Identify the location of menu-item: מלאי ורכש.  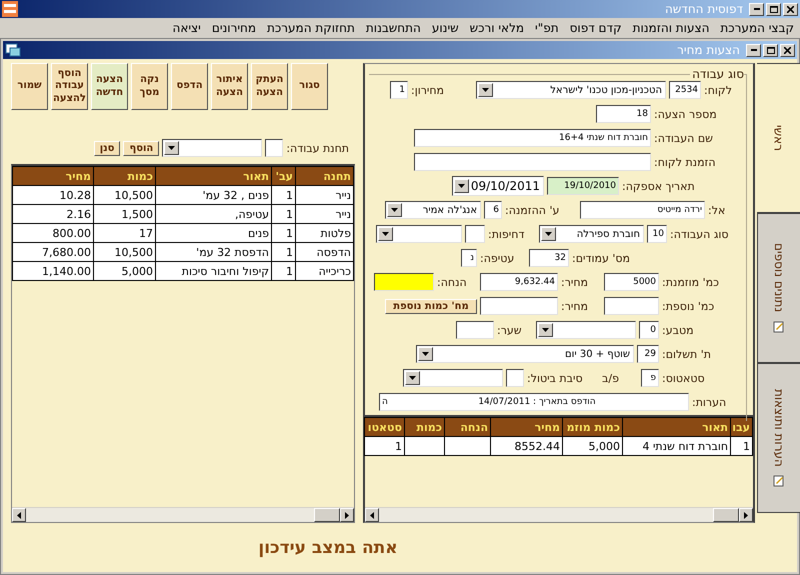
(497, 28).